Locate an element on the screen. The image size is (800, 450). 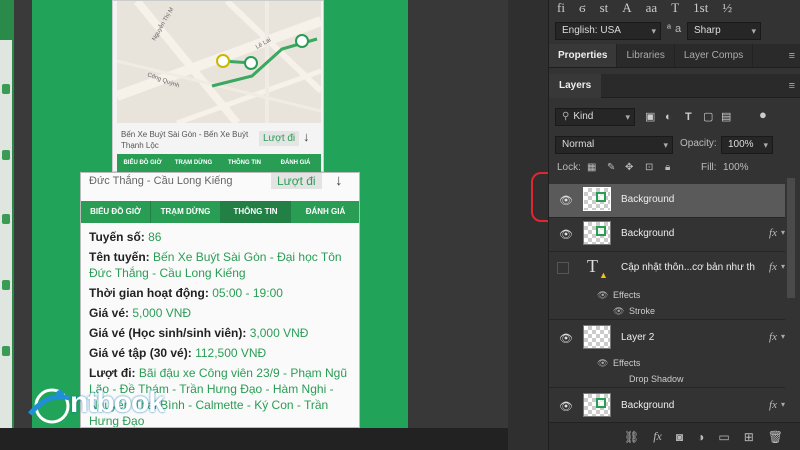
fill-value: 100% is located at coordinates (736, 167).